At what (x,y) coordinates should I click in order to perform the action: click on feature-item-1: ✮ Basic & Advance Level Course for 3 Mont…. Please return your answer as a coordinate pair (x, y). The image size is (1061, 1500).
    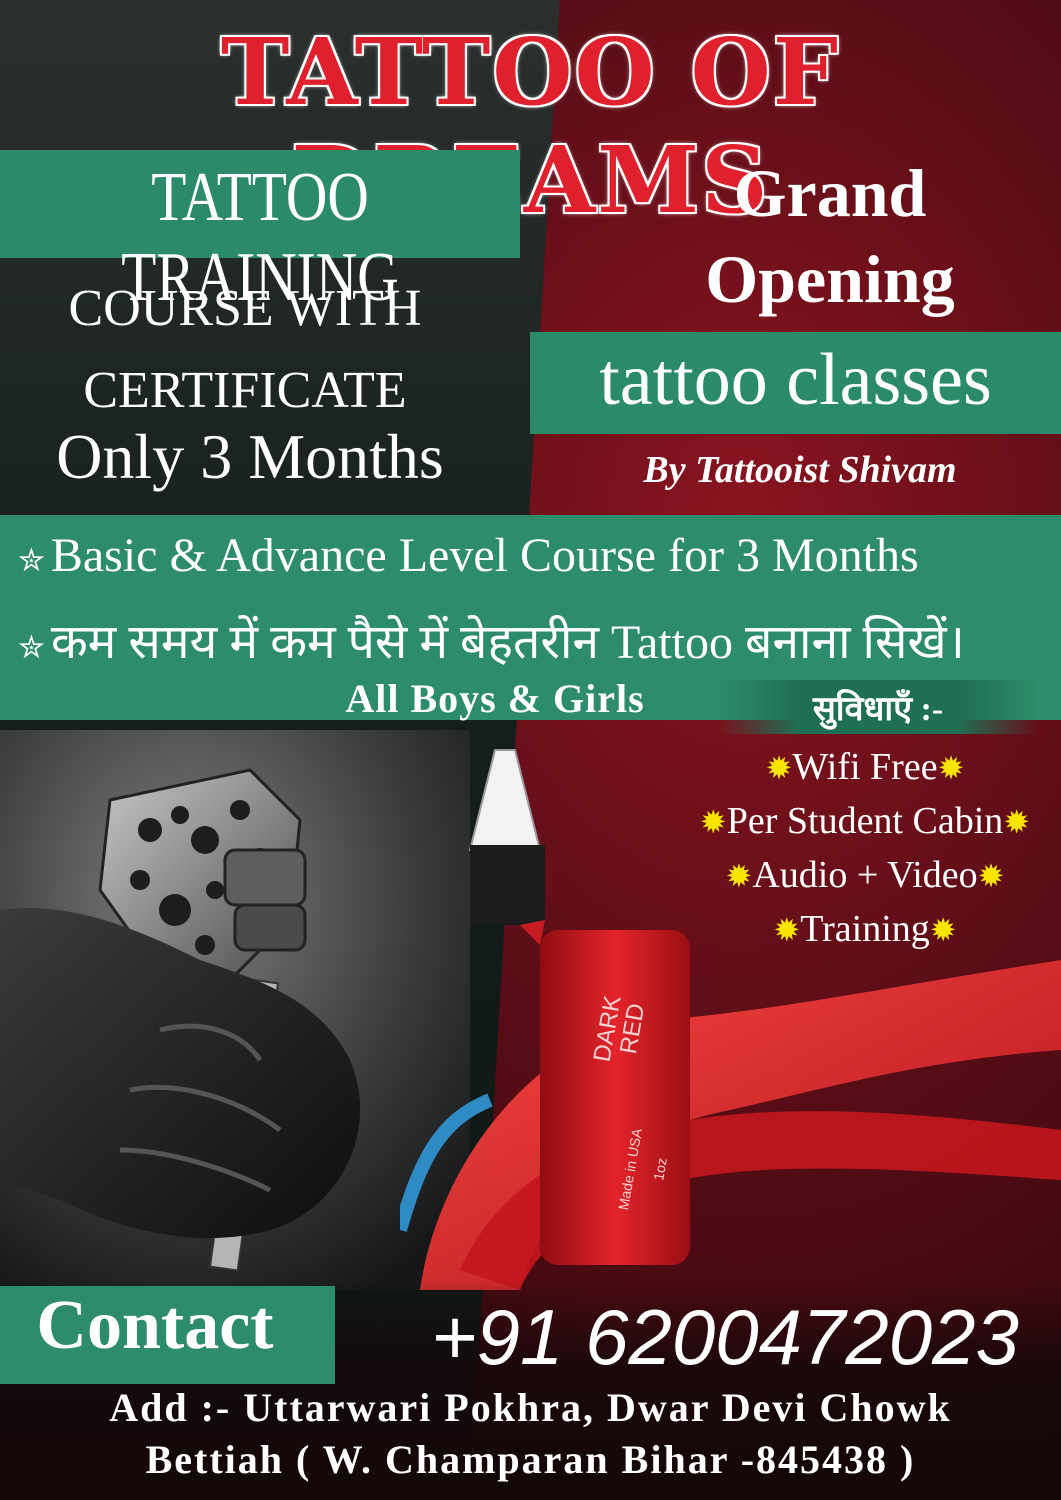
    Looking at the image, I should click on (468, 555).